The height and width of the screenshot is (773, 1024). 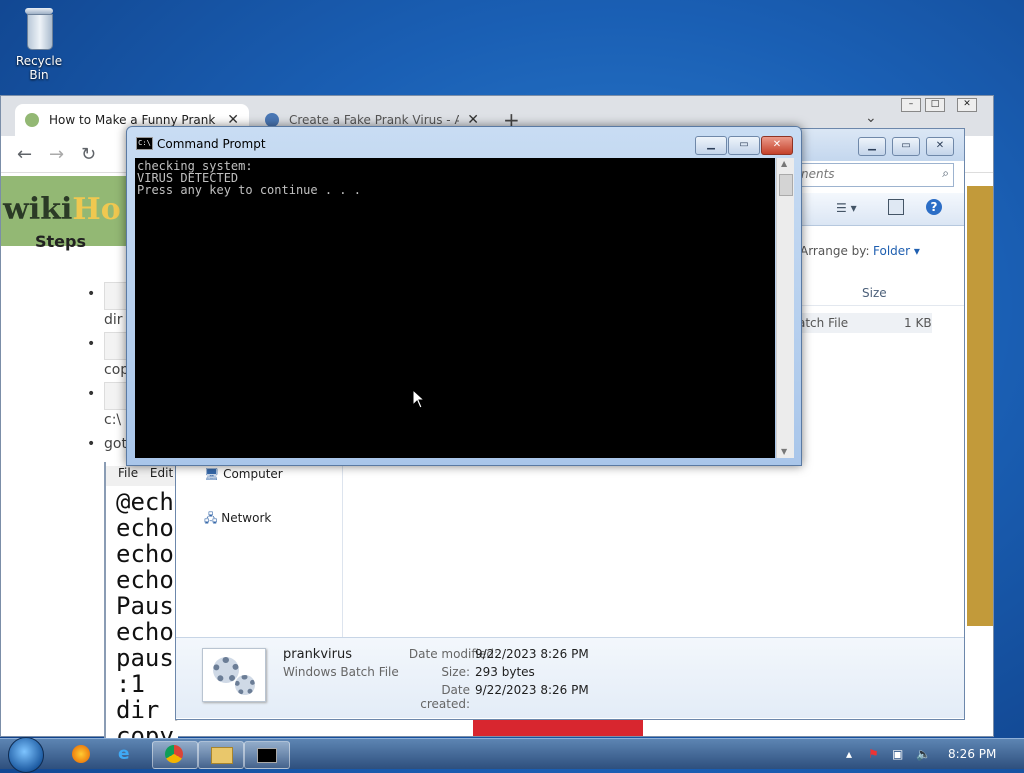 I want to click on file-row: atch File 1 KB, so click(x=865, y=323).